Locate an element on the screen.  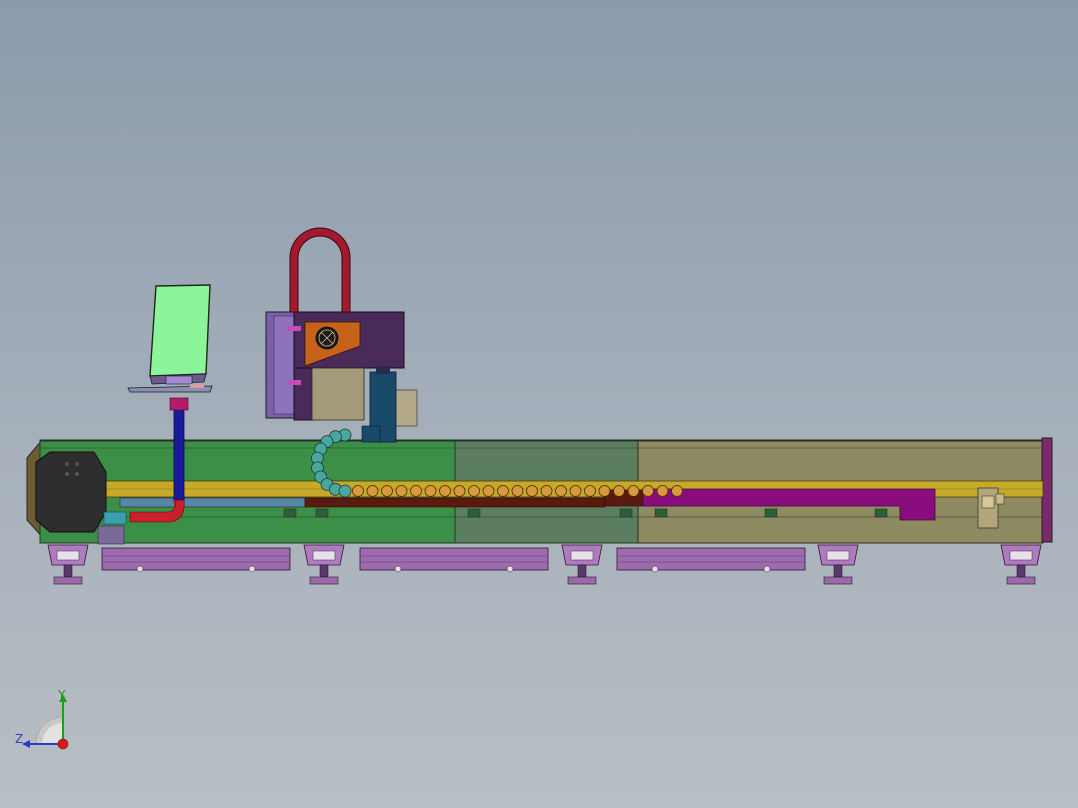
x-axis-dot-icon is located at coordinates (63, 744).